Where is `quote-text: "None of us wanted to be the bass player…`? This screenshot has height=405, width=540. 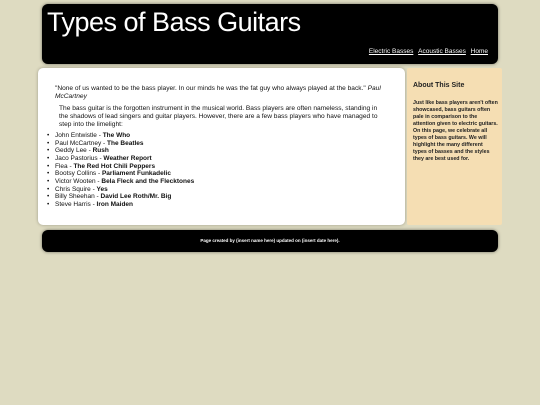
quote-text: "None of us wanted to be the bass player… is located at coordinates (210, 88).